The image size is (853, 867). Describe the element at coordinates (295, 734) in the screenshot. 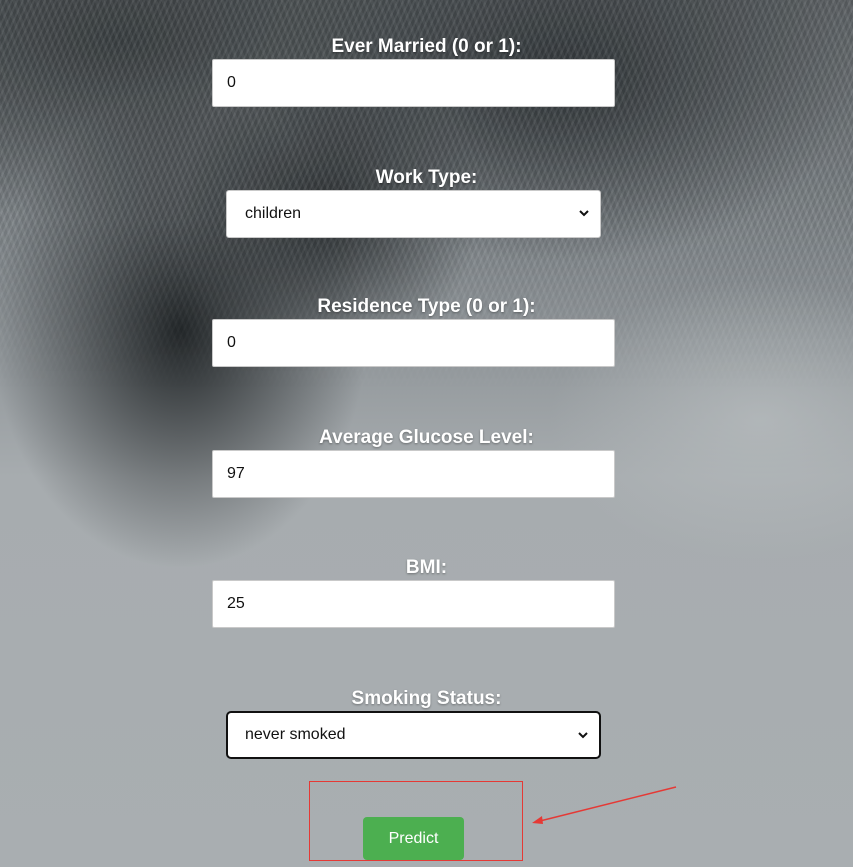

I see `smoking-status-selected-value: never smoked` at that location.